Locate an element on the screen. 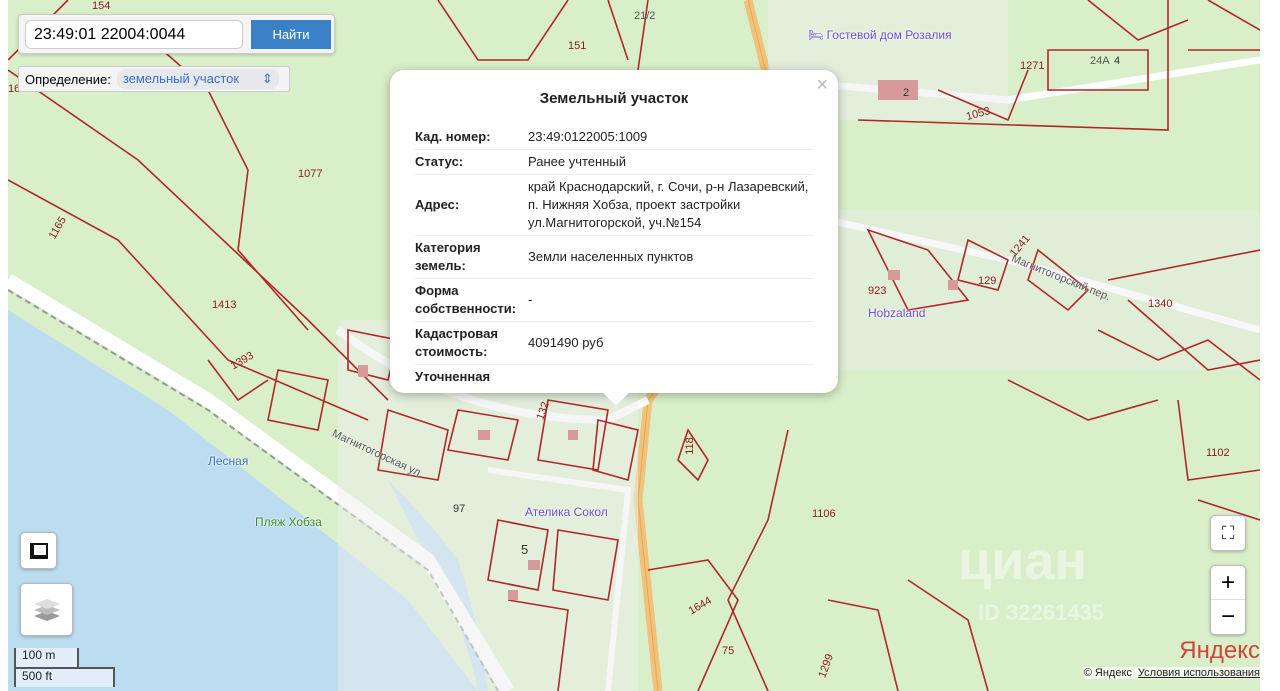 This screenshot has width=1280, height=691. layers-icon is located at coordinates (46, 609).